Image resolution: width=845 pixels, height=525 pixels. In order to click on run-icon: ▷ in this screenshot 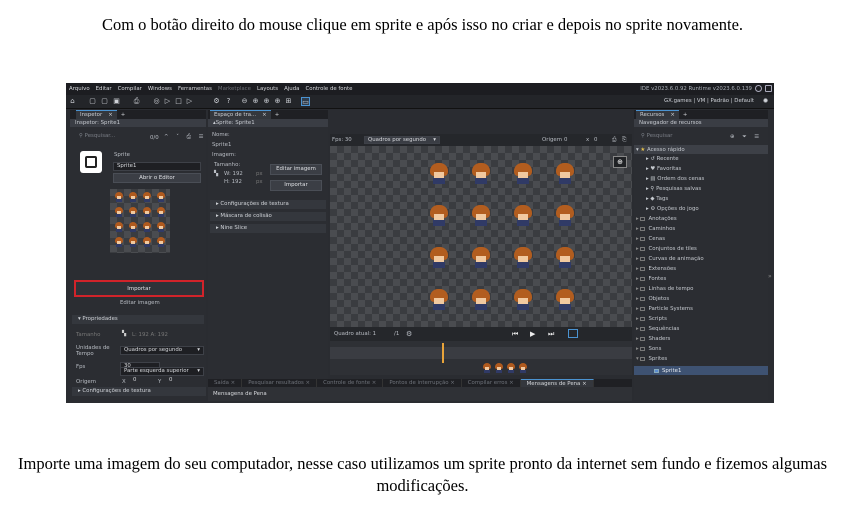, I will do `click(167, 101)`.